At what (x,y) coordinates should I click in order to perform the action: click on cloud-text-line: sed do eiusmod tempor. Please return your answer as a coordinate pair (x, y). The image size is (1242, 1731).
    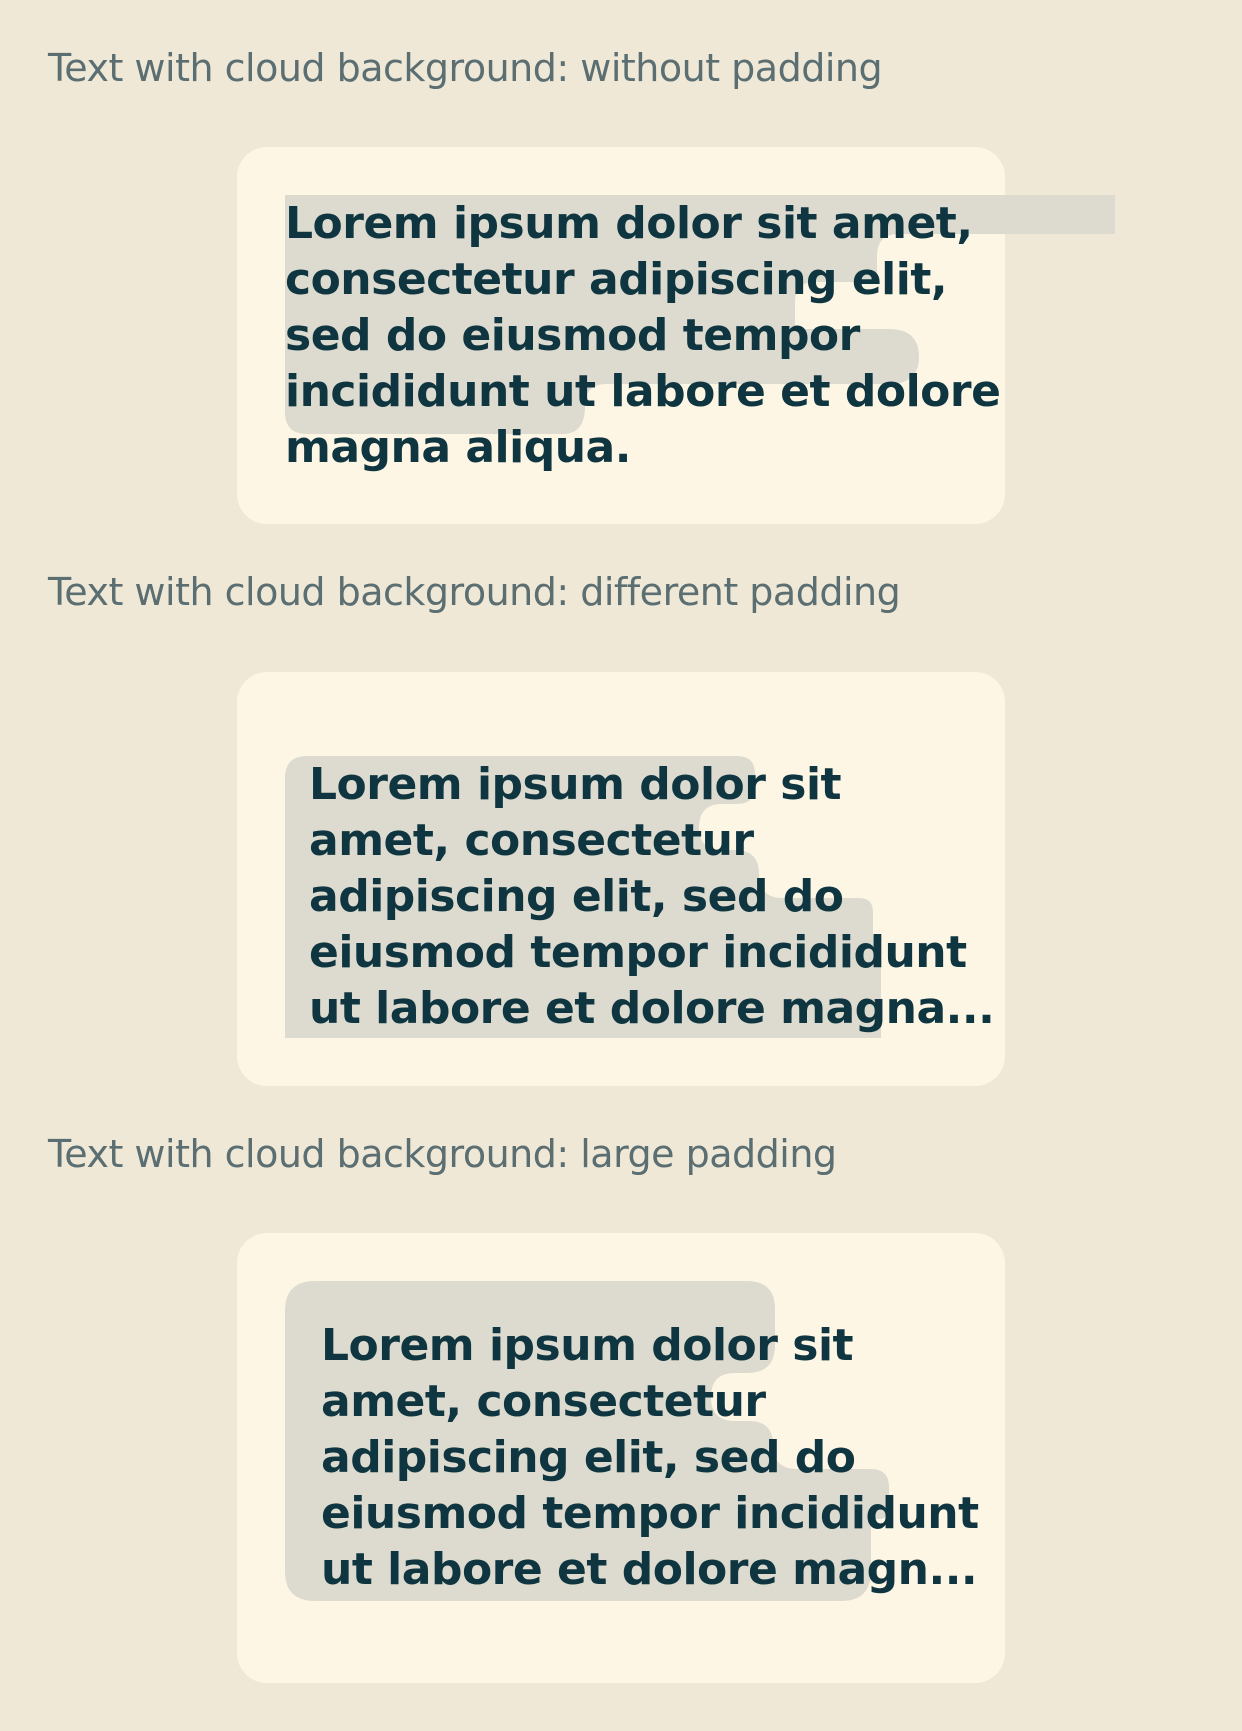
    Looking at the image, I should click on (572, 335).